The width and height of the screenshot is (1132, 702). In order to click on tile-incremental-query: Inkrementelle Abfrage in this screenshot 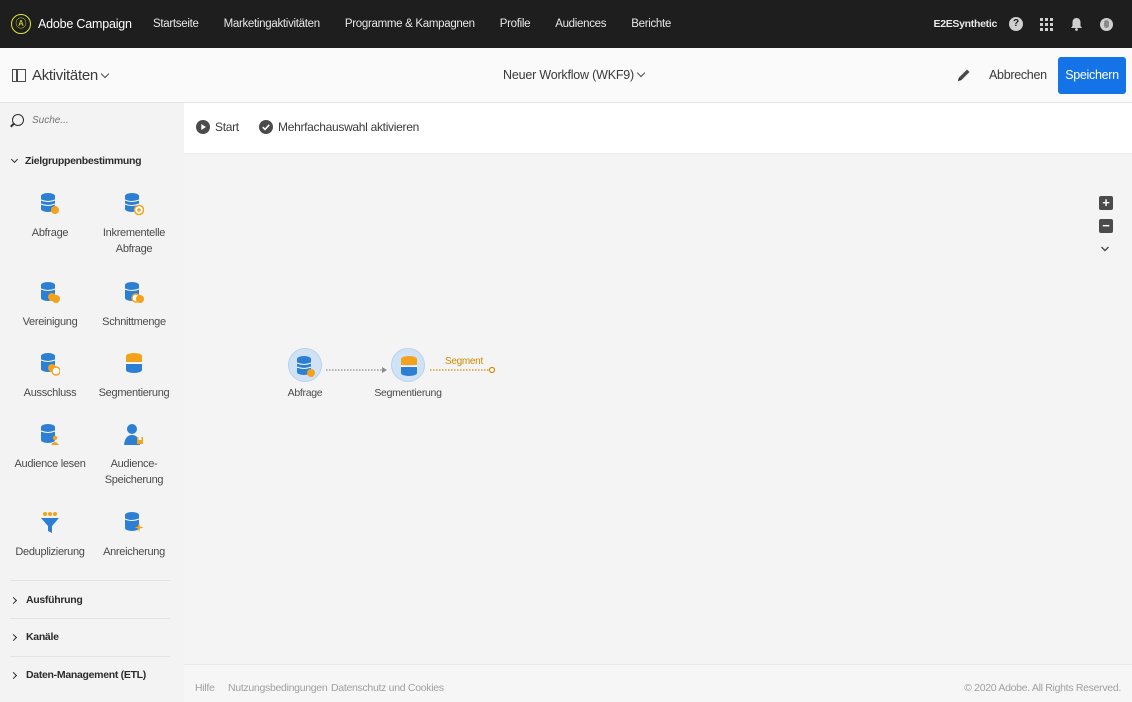, I will do `click(134, 224)`.